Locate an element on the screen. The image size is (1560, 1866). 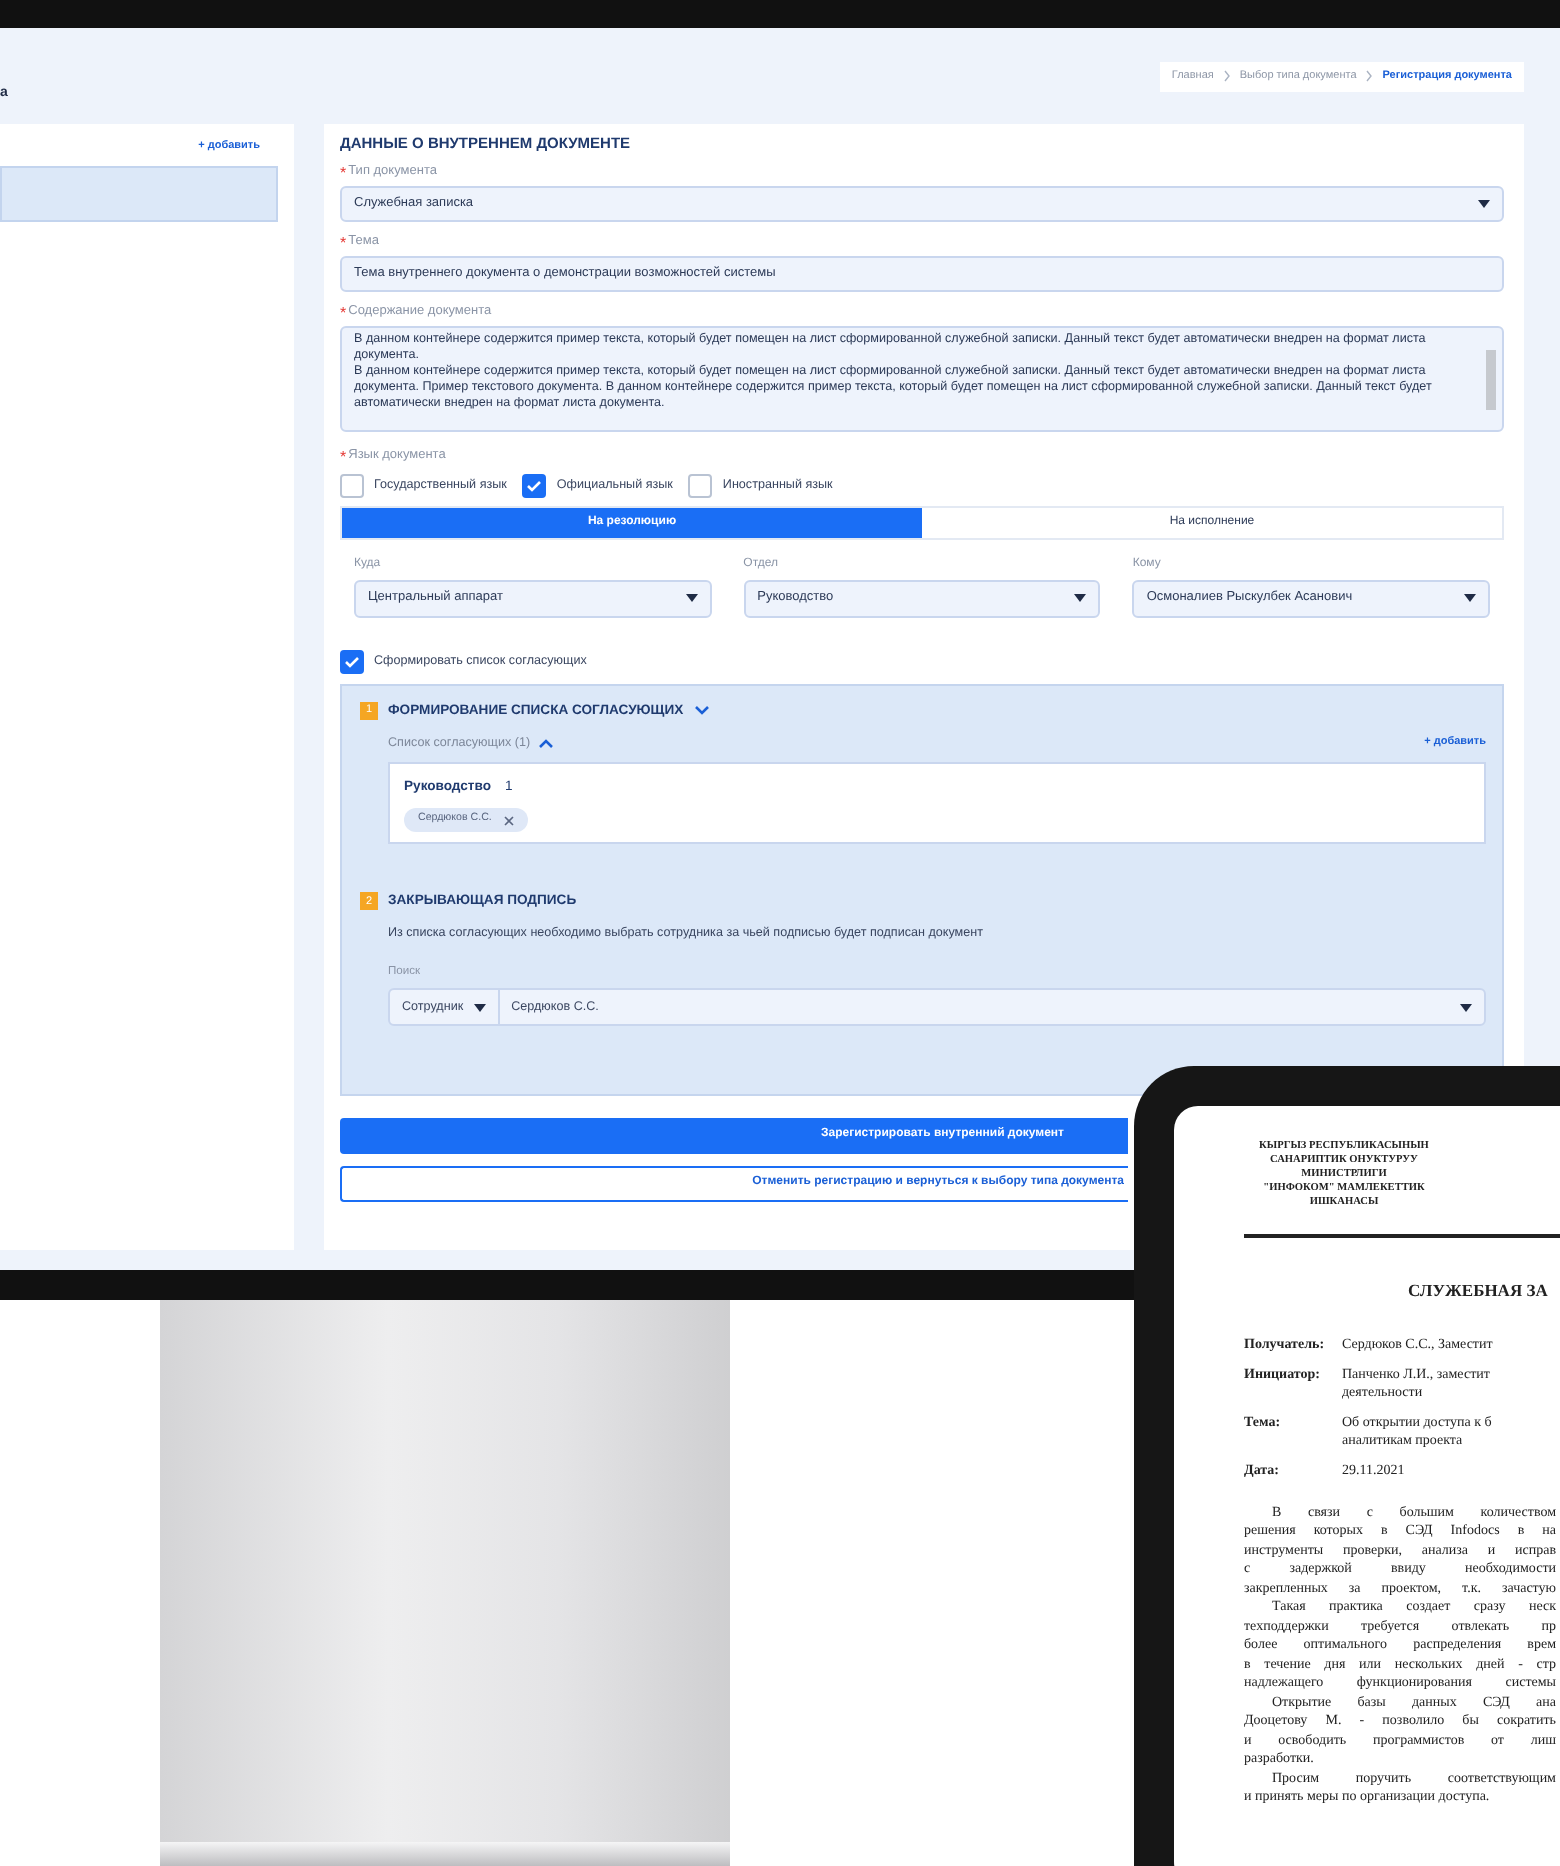
close-icon is located at coordinates (508, 820).